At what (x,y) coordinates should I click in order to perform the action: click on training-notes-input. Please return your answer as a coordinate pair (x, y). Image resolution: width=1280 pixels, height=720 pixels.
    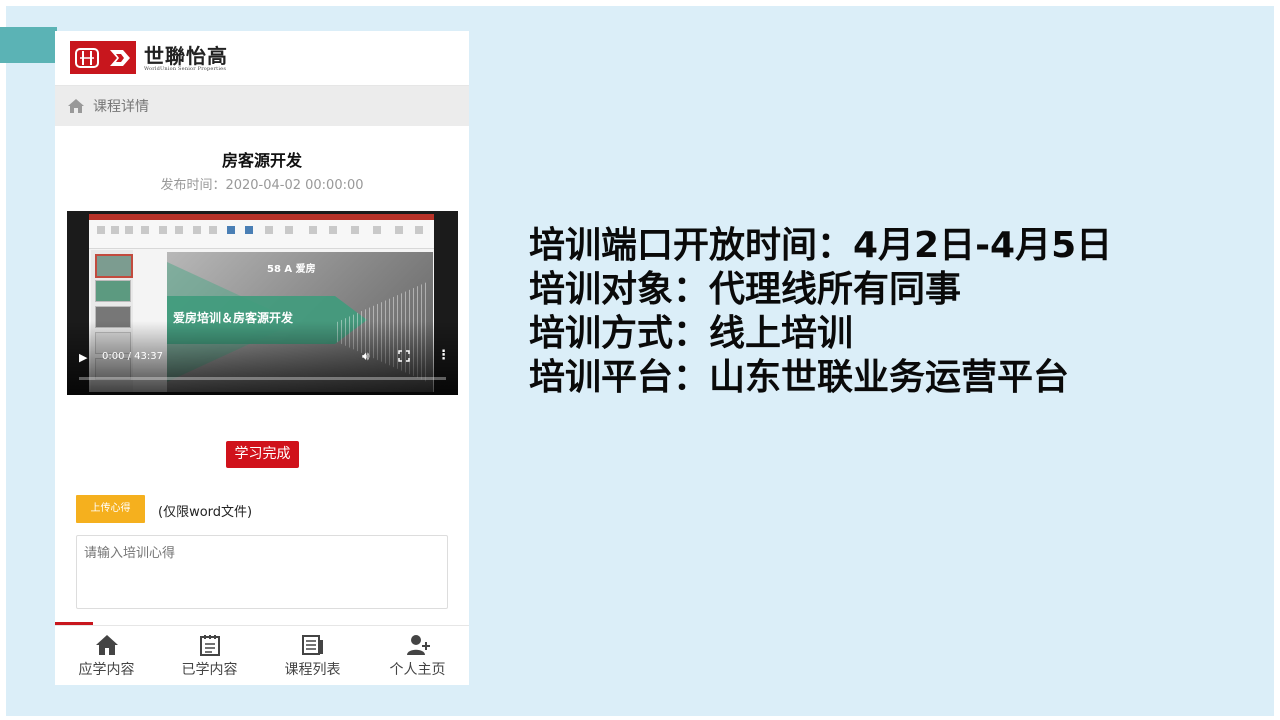
    Looking at the image, I should click on (262, 572).